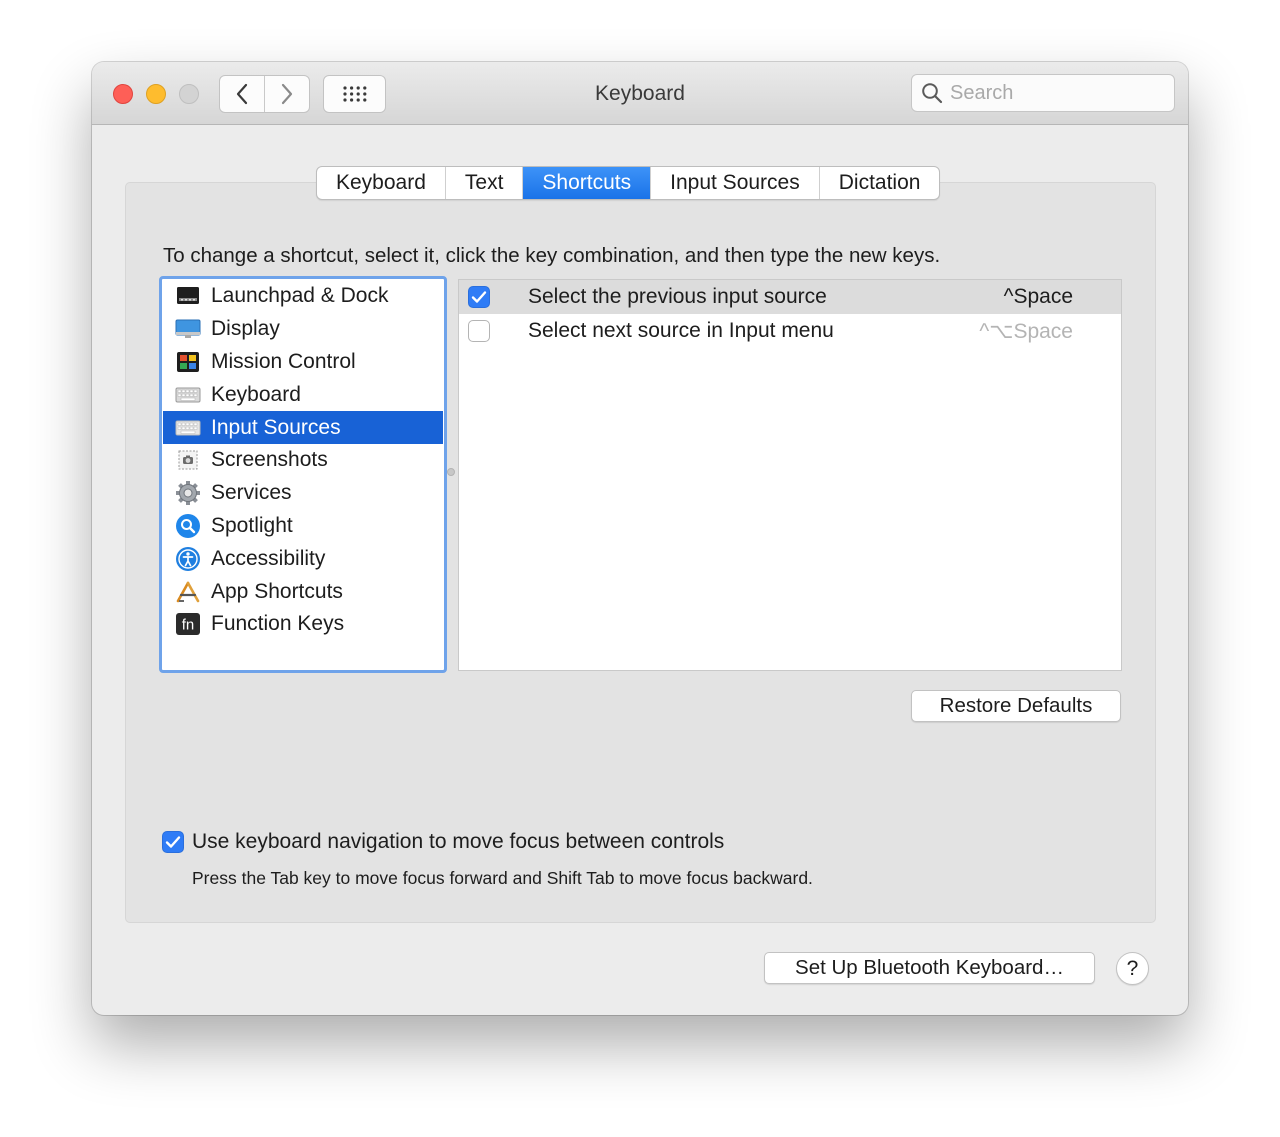  Describe the element at coordinates (1132, 968) in the screenshot. I see `help-button: ?` at that location.